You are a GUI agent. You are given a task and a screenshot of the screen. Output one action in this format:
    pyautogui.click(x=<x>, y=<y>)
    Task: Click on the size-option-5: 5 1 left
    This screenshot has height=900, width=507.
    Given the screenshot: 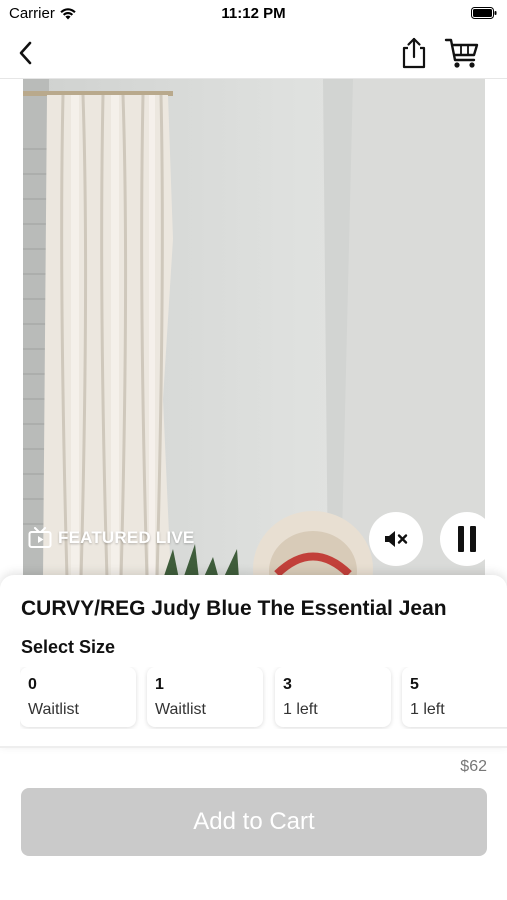 What is the action you would take?
    pyautogui.click(x=454, y=697)
    